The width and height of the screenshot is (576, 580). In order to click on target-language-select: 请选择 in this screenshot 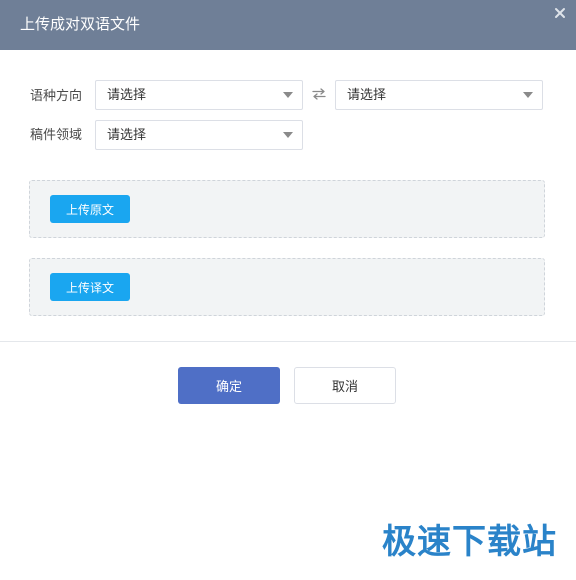, I will do `click(439, 95)`.